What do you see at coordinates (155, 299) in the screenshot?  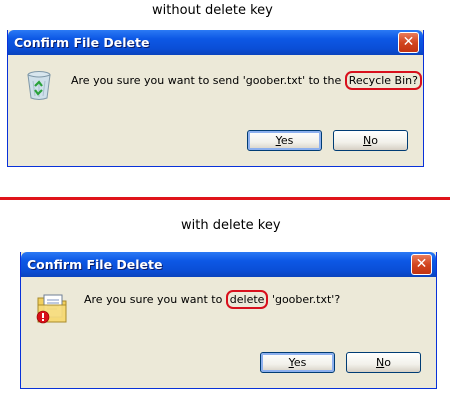 I see `message-text-before: Are you sure you want to` at bounding box center [155, 299].